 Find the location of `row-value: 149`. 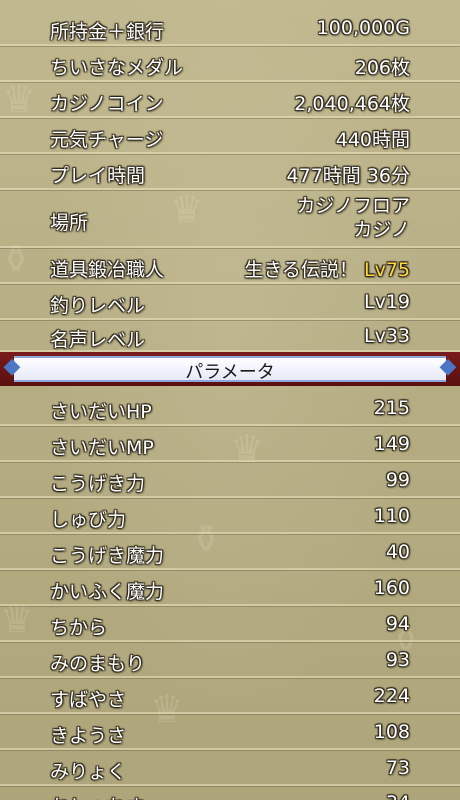

row-value: 149 is located at coordinates (391, 444).